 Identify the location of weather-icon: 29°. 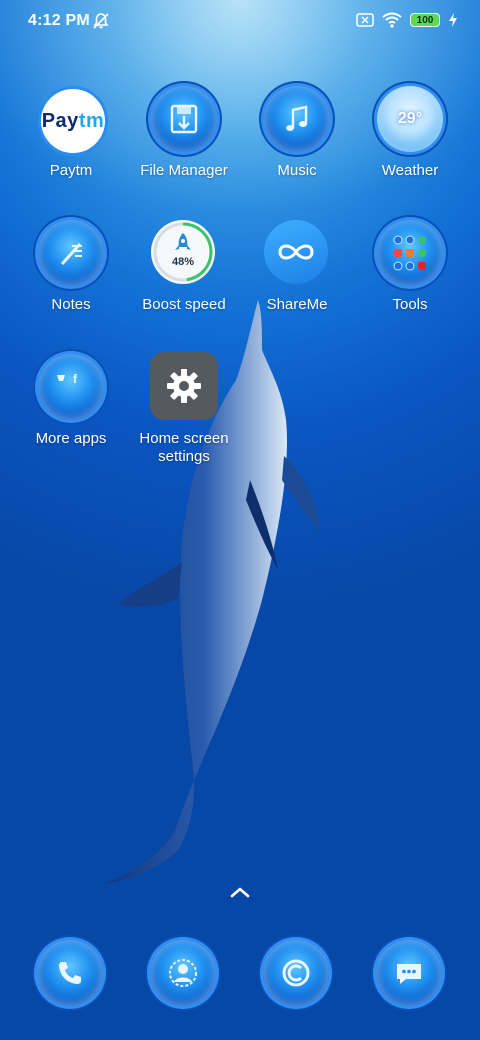
(410, 119).